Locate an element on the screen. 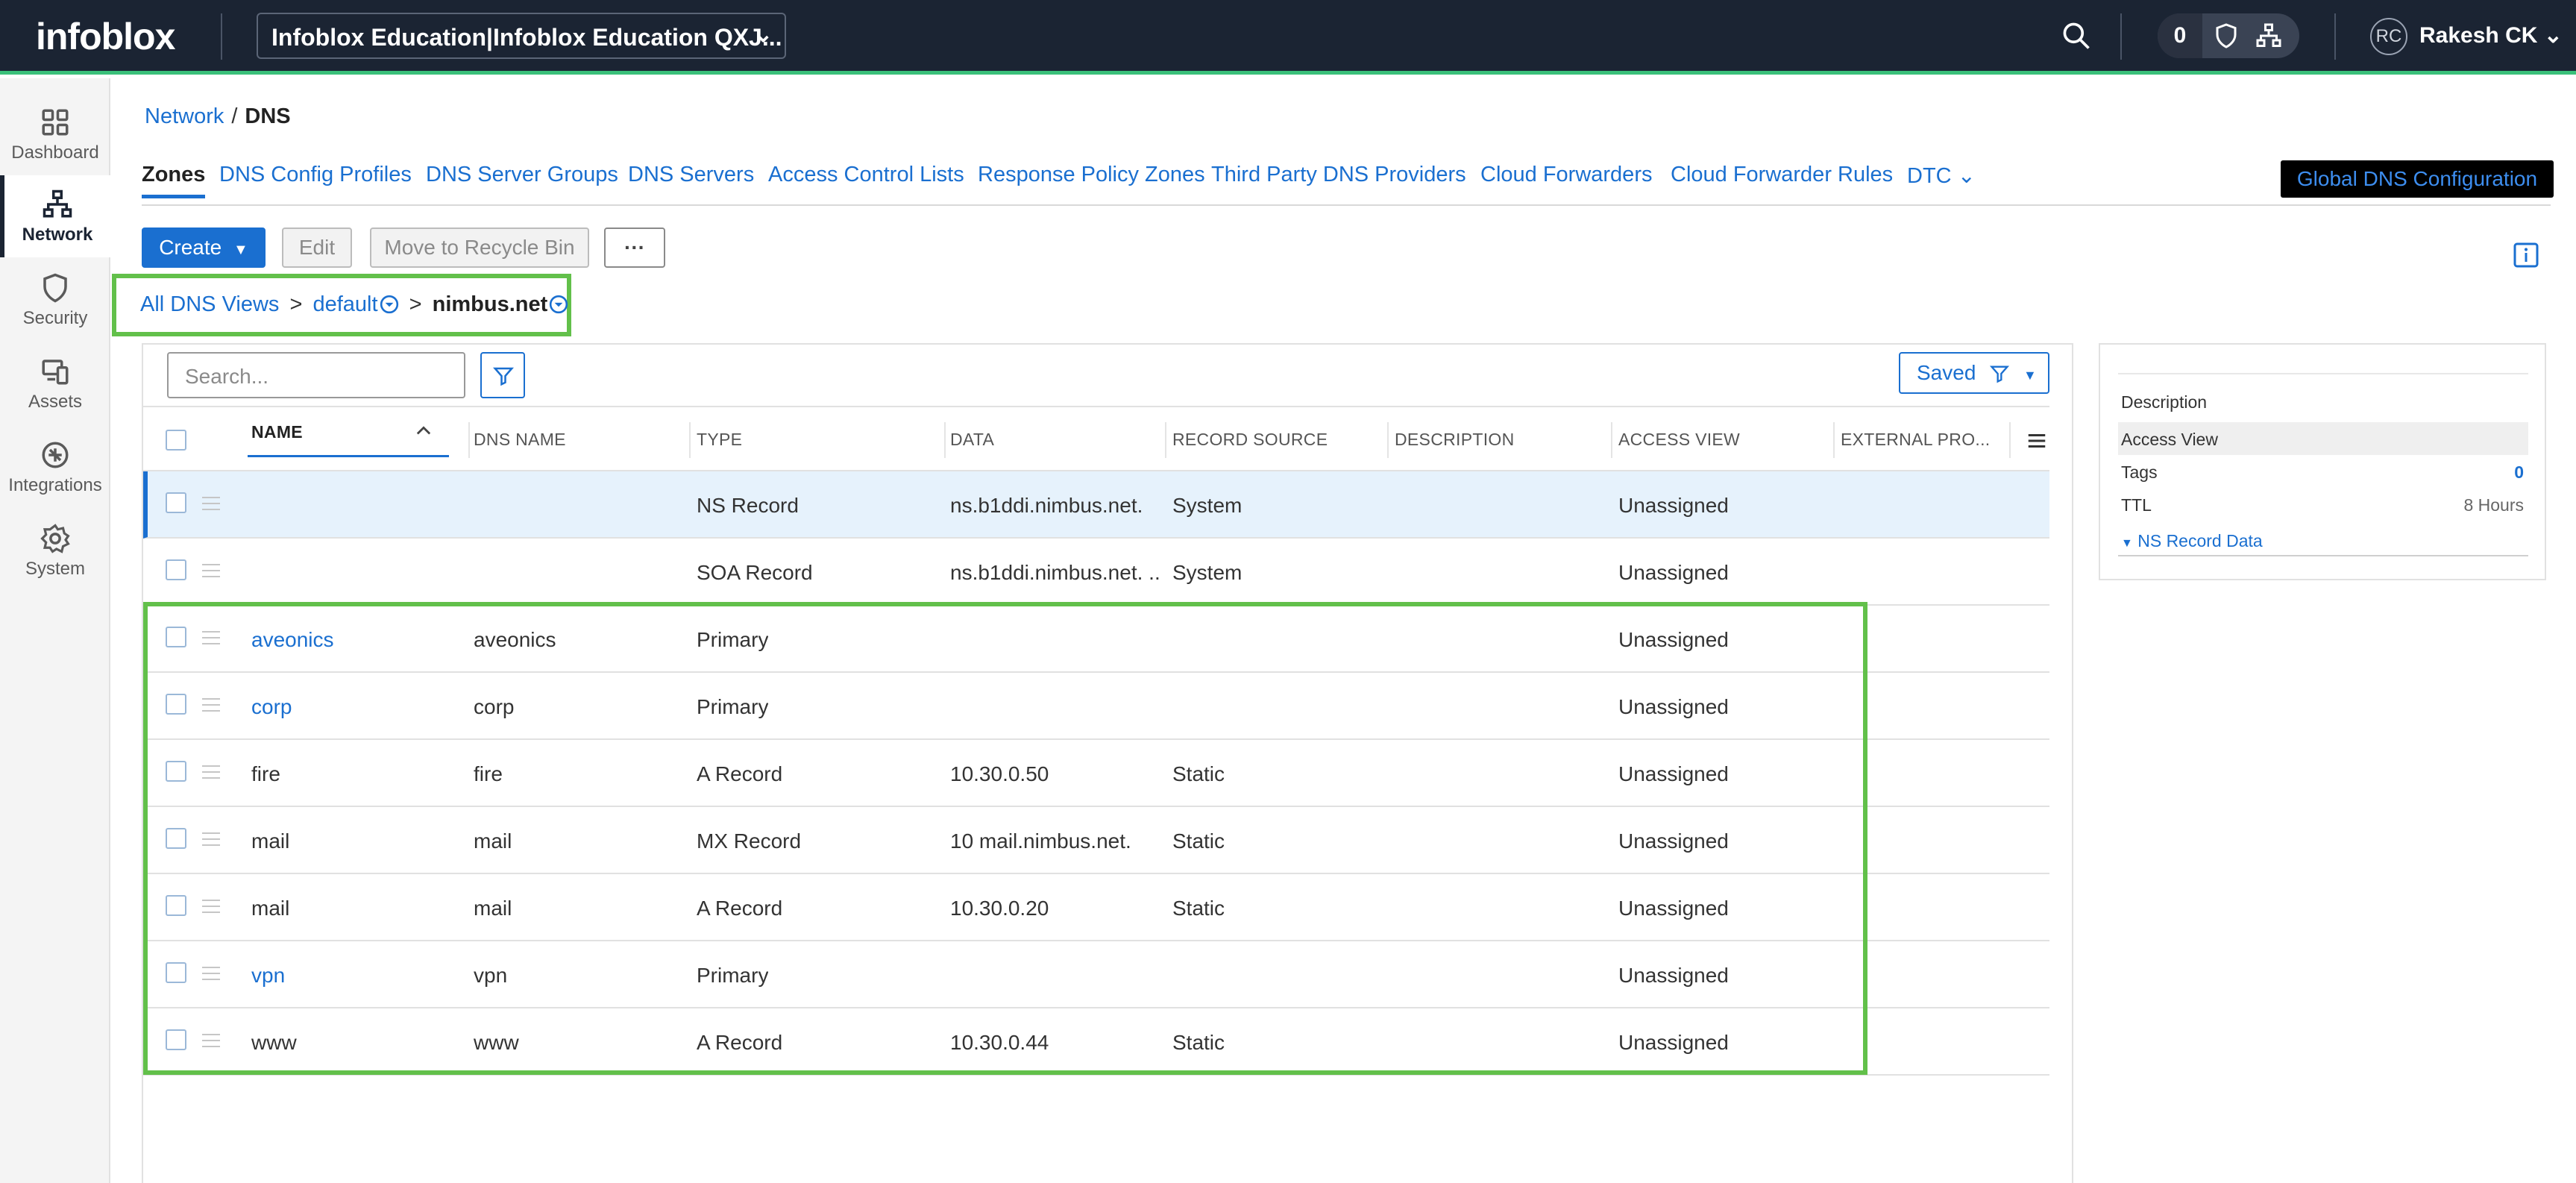 The image size is (2576, 1183). nav-network-label: Network is located at coordinates (58, 235).